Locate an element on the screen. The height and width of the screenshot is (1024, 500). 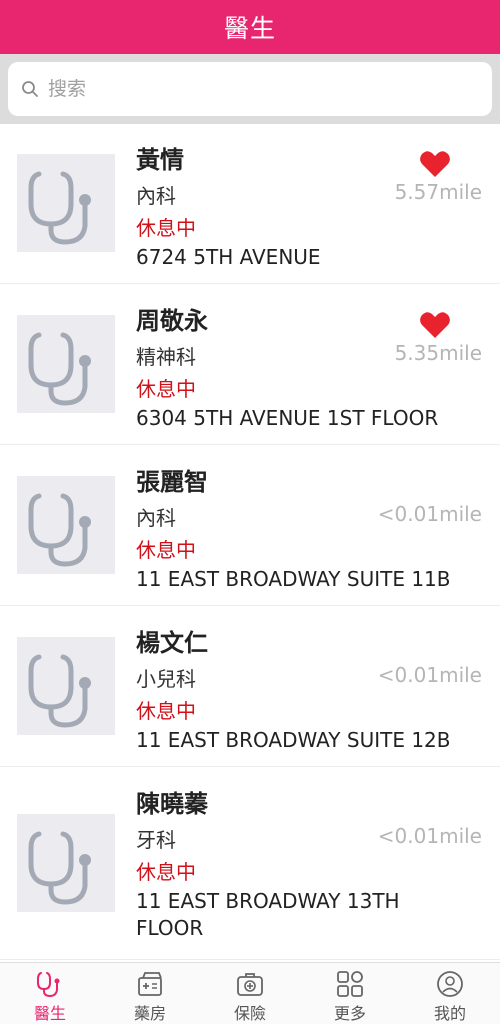
tab-label: 藥房 is located at coordinates (149, 1013).